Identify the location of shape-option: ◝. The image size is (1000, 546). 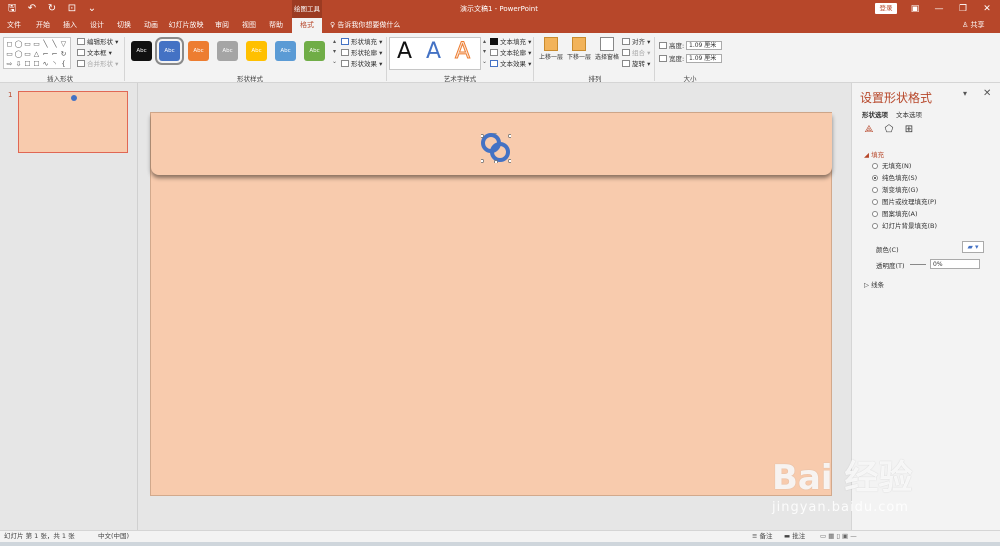
(54, 64).